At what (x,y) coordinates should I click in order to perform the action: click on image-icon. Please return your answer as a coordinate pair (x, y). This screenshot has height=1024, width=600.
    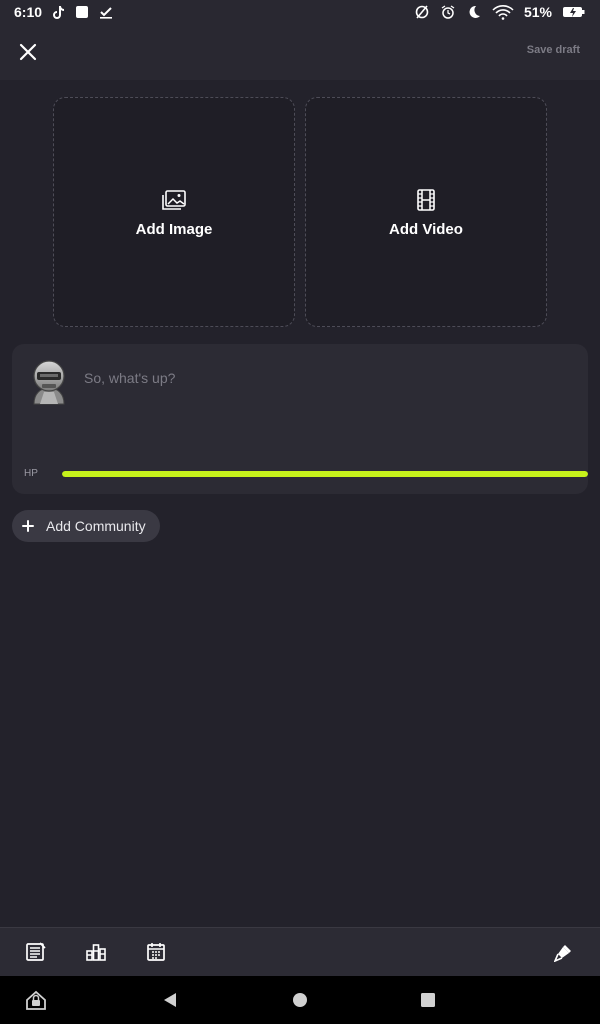
    Looking at the image, I should click on (174, 200).